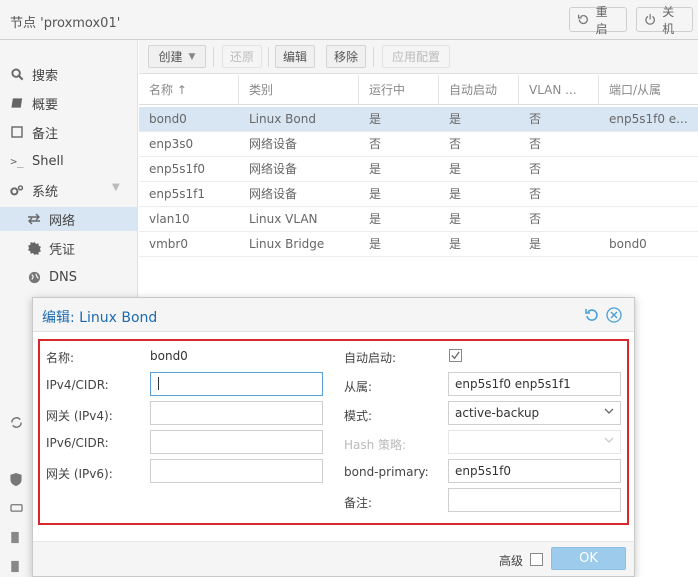 The width and height of the screenshot is (698, 577). What do you see at coordinates (386, 472) in the screenshot?
I see `bond-primary-label: bond-primary:` at bounding box center [386, 472].